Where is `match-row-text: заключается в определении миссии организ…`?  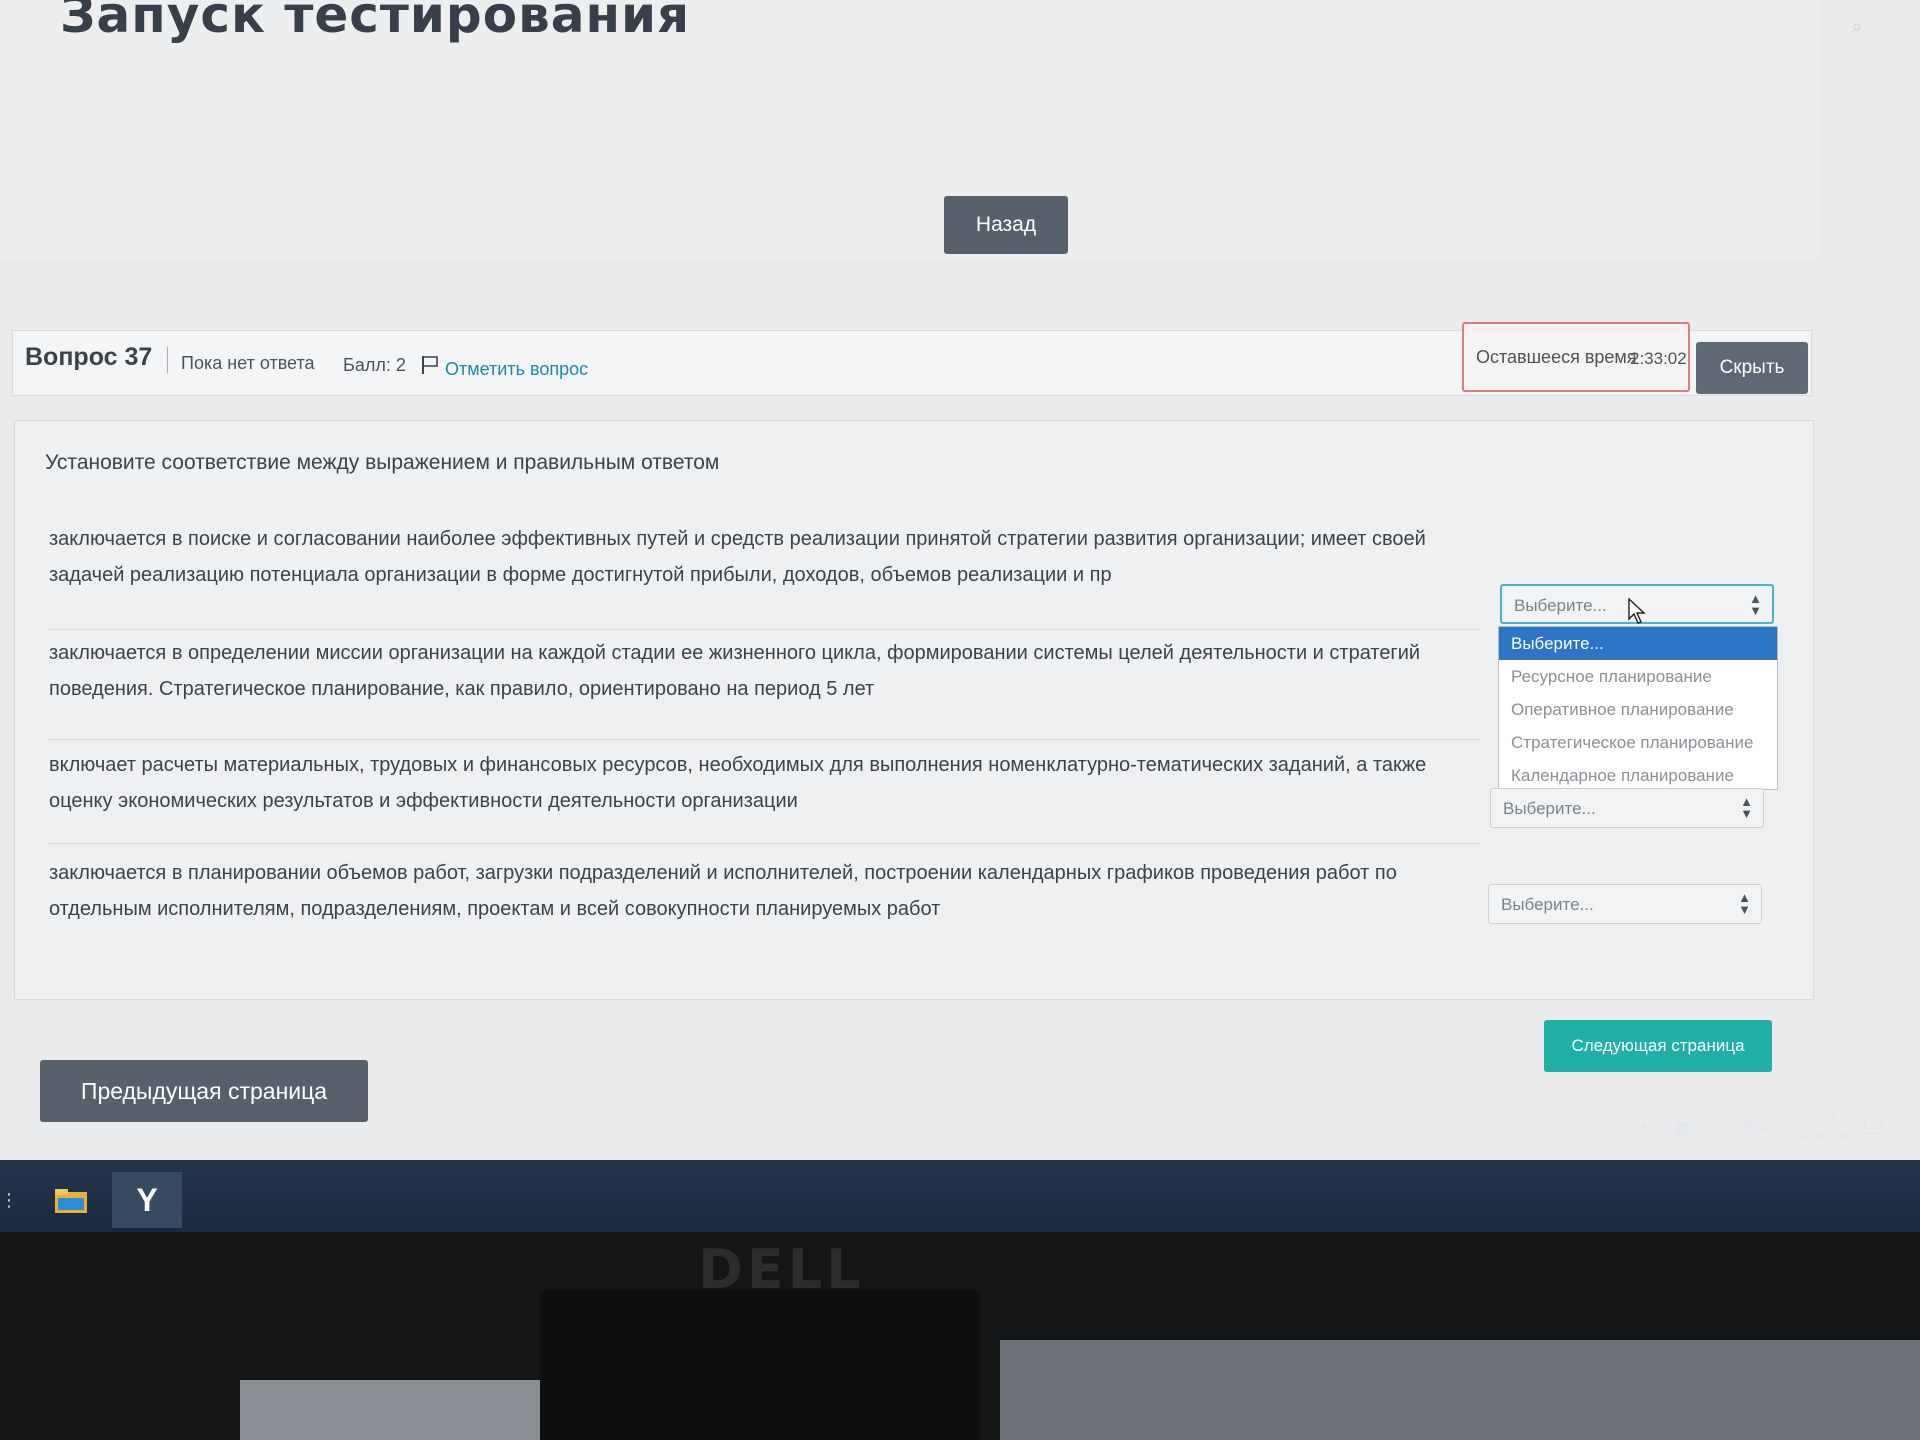 match-row-text: заключается в определении миссии организ… is located at coordinates (735, 671).